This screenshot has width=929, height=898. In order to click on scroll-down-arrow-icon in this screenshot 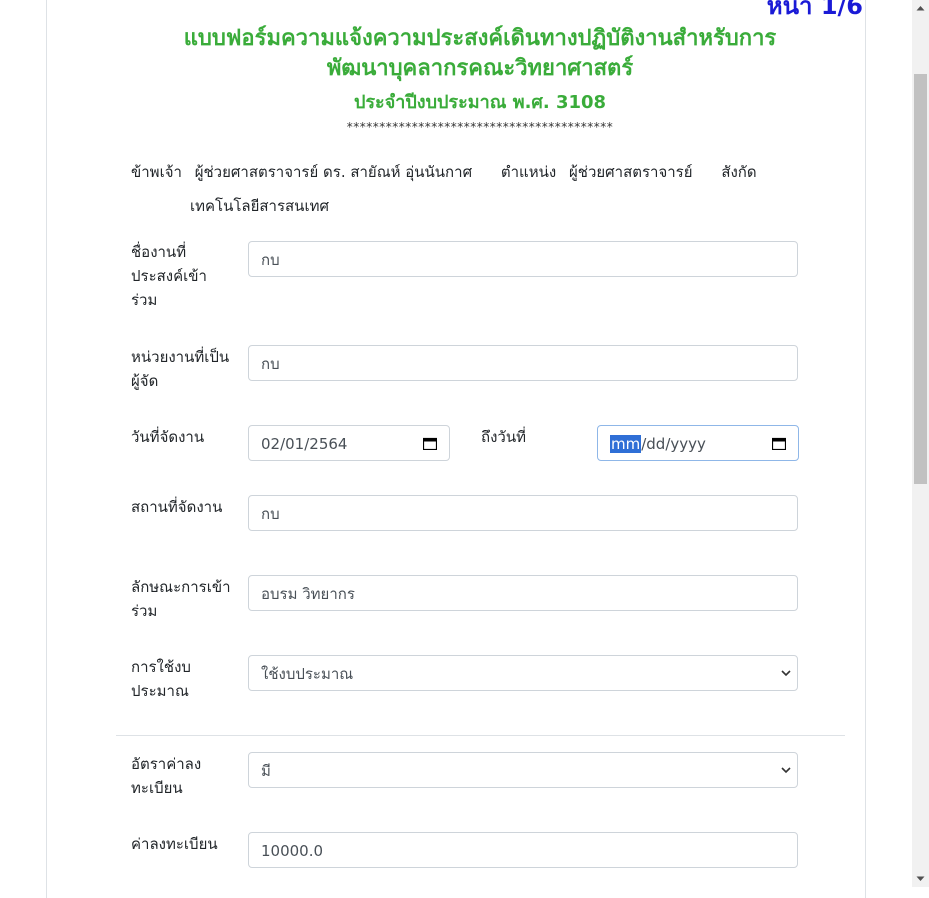, I will do `click(920, 878)`.